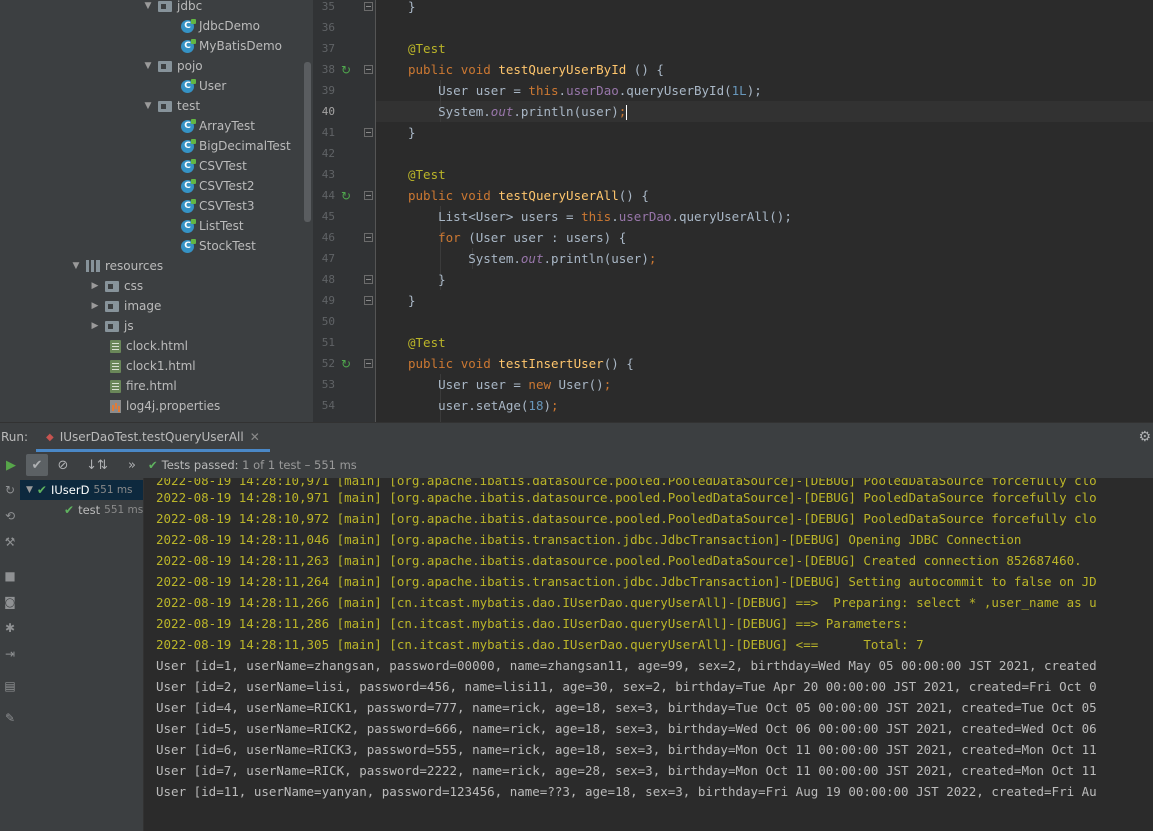 The image size is (1153, 831). I want to click on line-number: 35, so click(328, 6).